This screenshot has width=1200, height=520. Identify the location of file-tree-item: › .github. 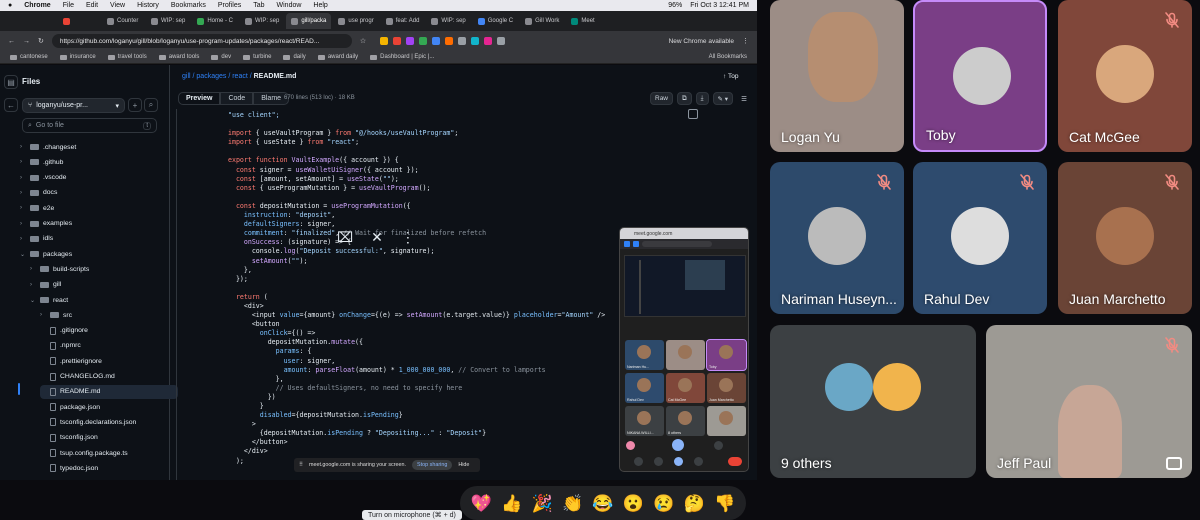
(41, 162).